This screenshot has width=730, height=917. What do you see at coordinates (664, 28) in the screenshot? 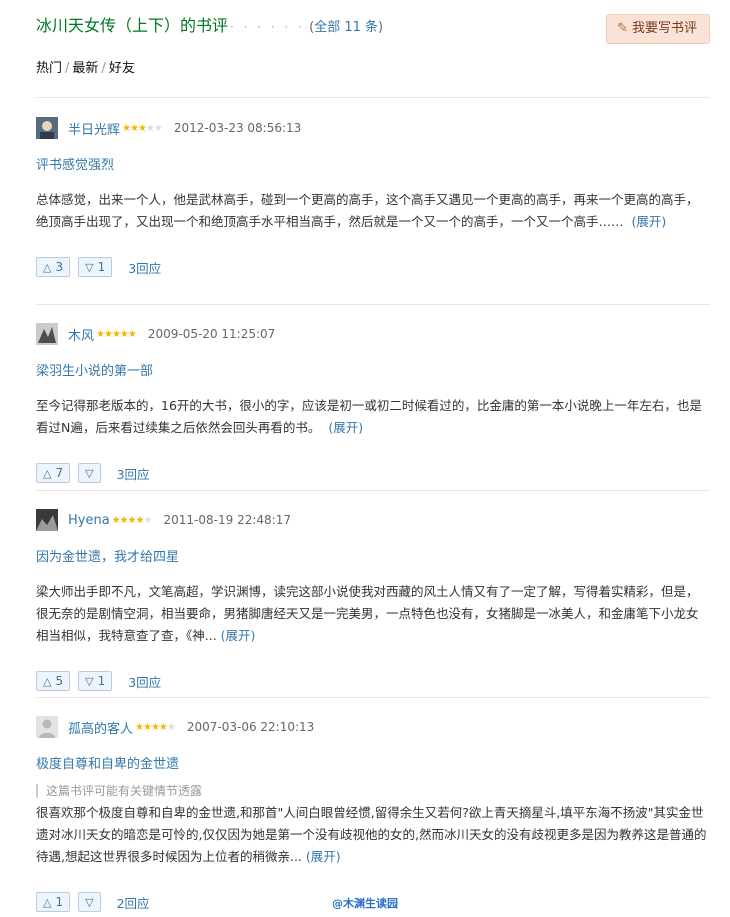
I see `write-review-label: 我要写书评` at bounding box center [664, 28].